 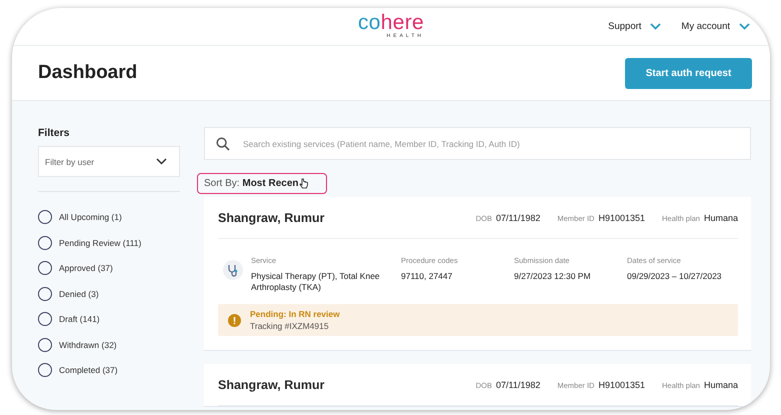 What do you see at coordinates (715, 26) in the screenshot?
I see `nav-menu: My account` at bounding box center [715, 26].